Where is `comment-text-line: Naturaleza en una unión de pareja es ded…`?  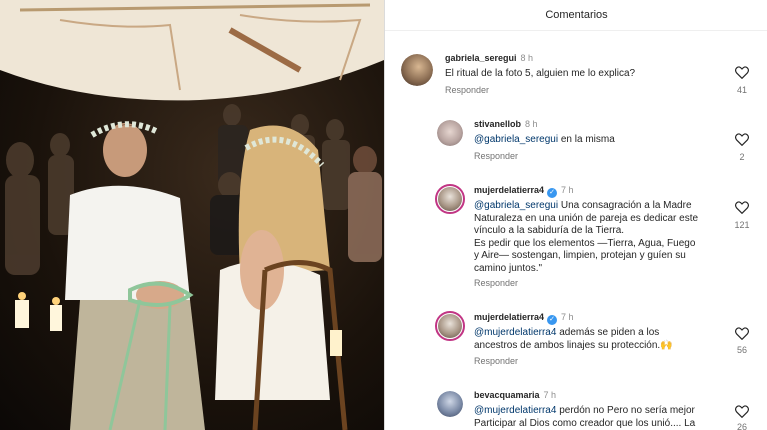
comment-text-line: Naturaleza en una unión de pareja es ded… is located at coordinates (586, 218).